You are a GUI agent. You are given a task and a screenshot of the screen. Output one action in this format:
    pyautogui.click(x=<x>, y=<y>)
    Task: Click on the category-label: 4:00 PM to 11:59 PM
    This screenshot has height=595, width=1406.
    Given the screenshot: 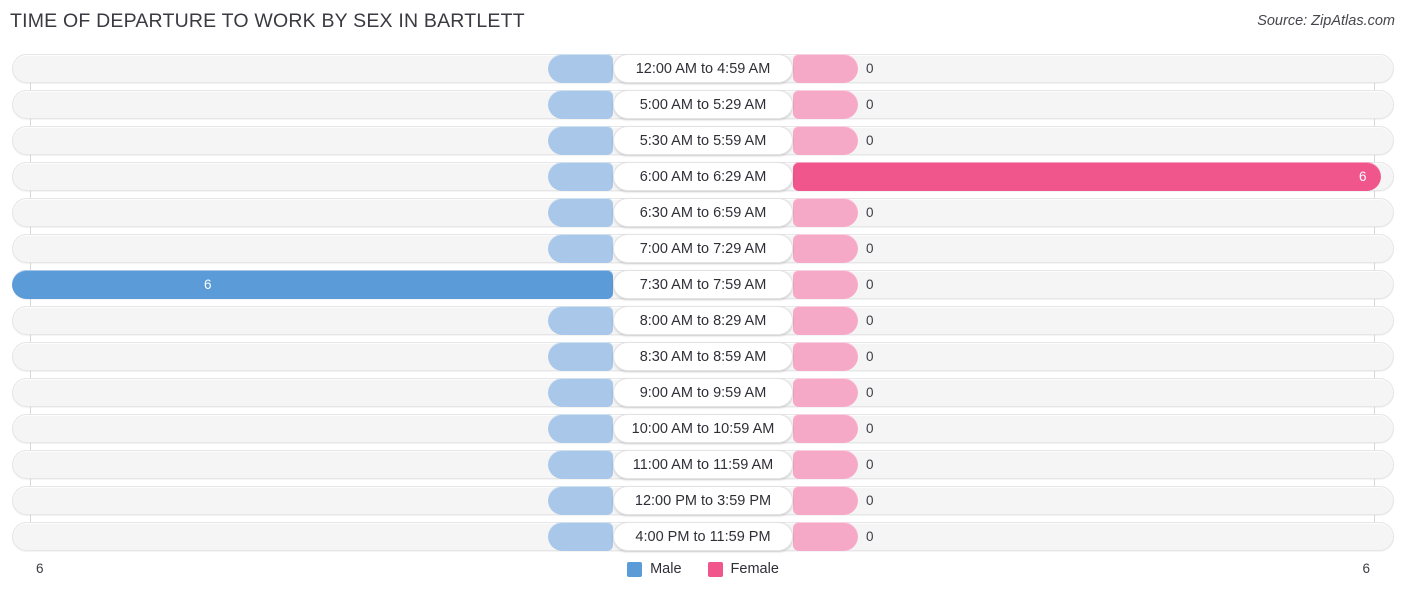 What is the action you would take?
    pyautogui.click(x=703, y=536)
    